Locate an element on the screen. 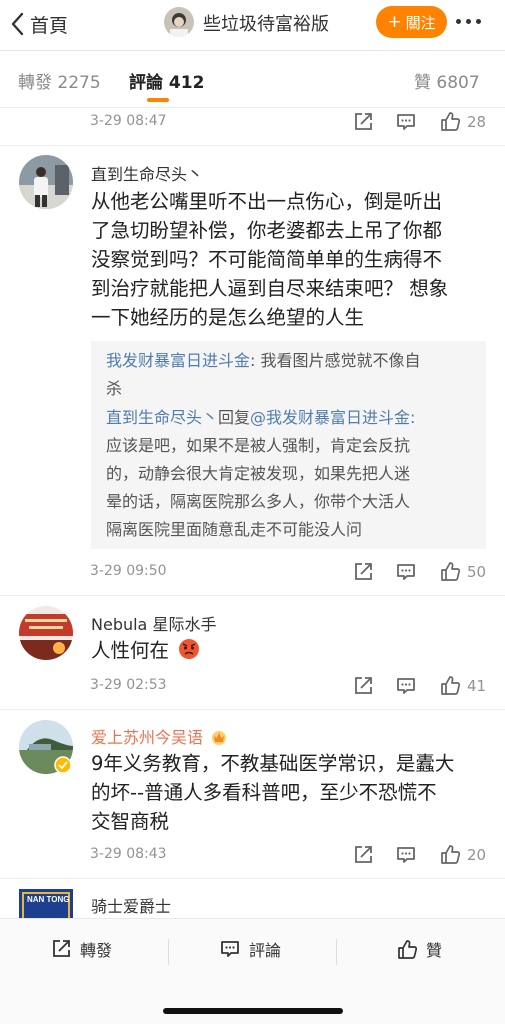 This screenshot has width=505, height=1024. avatar-text: NAN TONG is located at coordinates (48, 899).